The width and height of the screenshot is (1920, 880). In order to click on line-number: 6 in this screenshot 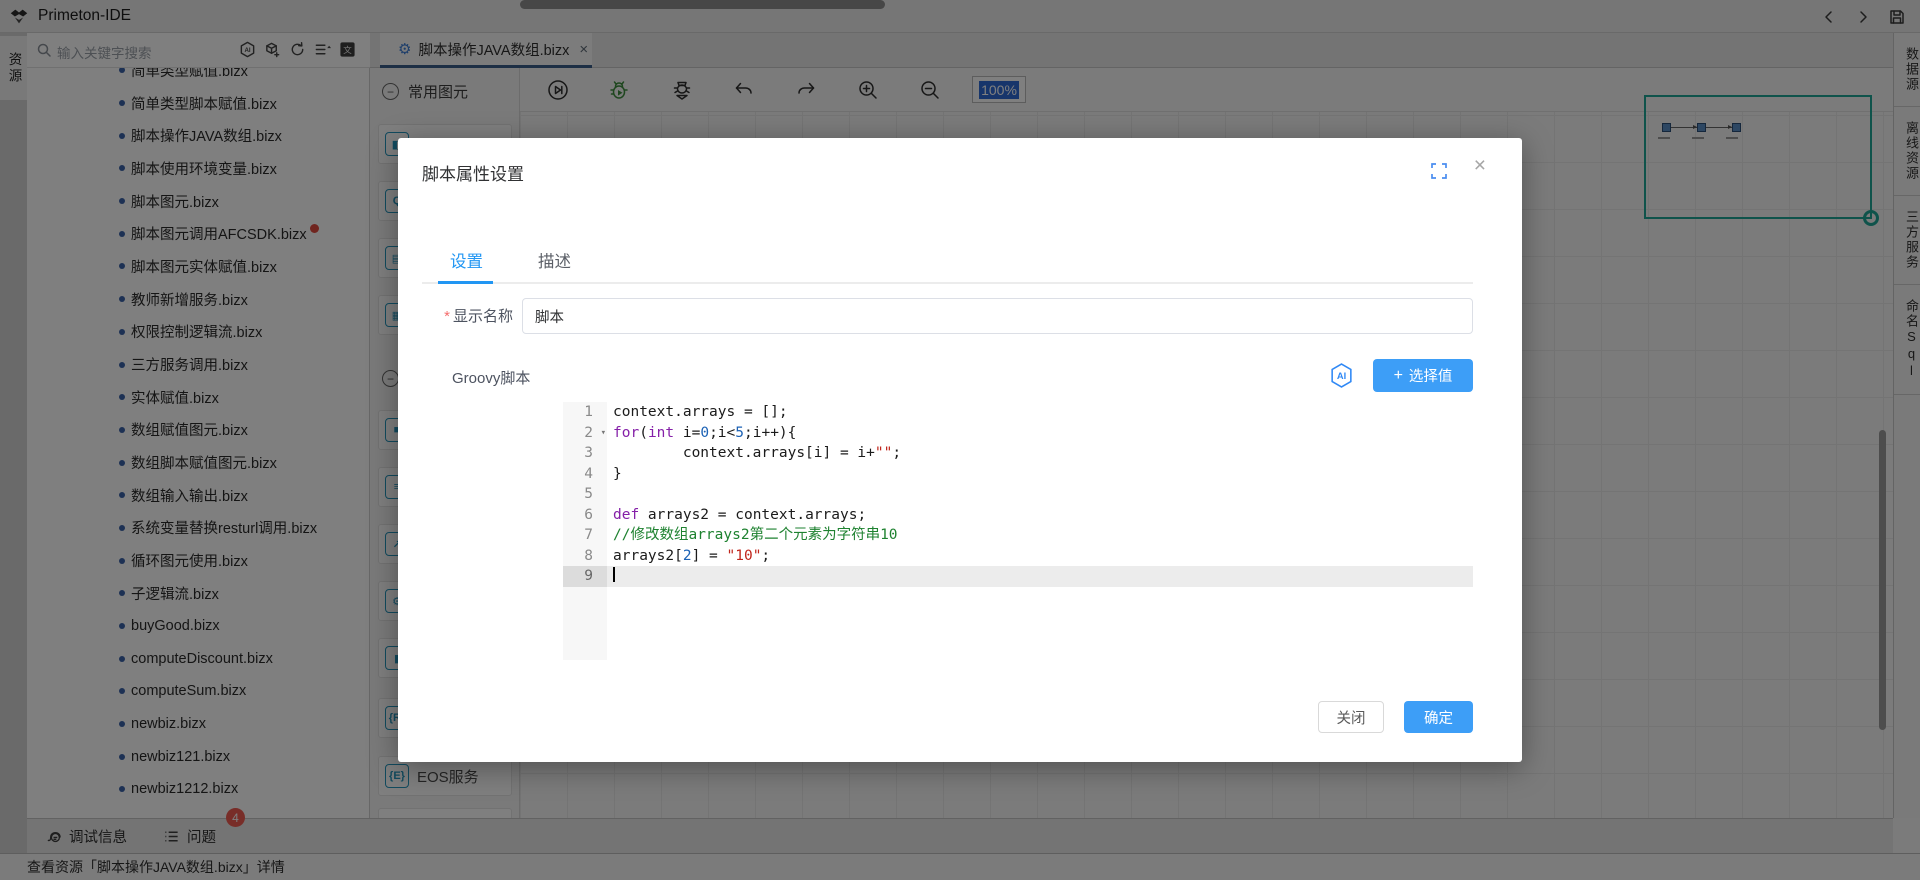, I will do `click(585, 514)`.